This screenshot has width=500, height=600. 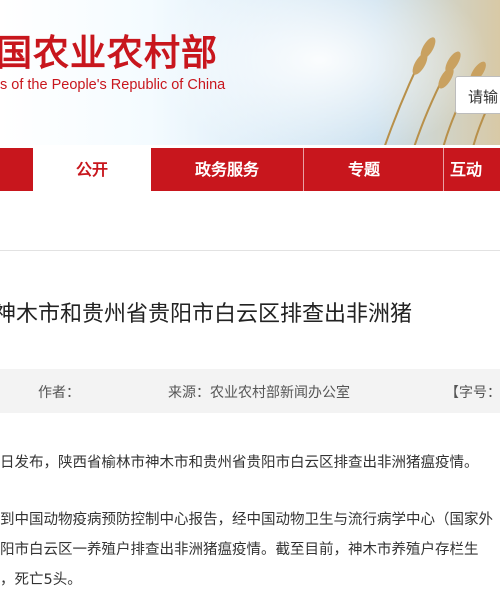 What do you see at coordinates (475, 169) in the screenshot?
I see `nav-item-hudong: 互动` at bounding box center [475, 169].